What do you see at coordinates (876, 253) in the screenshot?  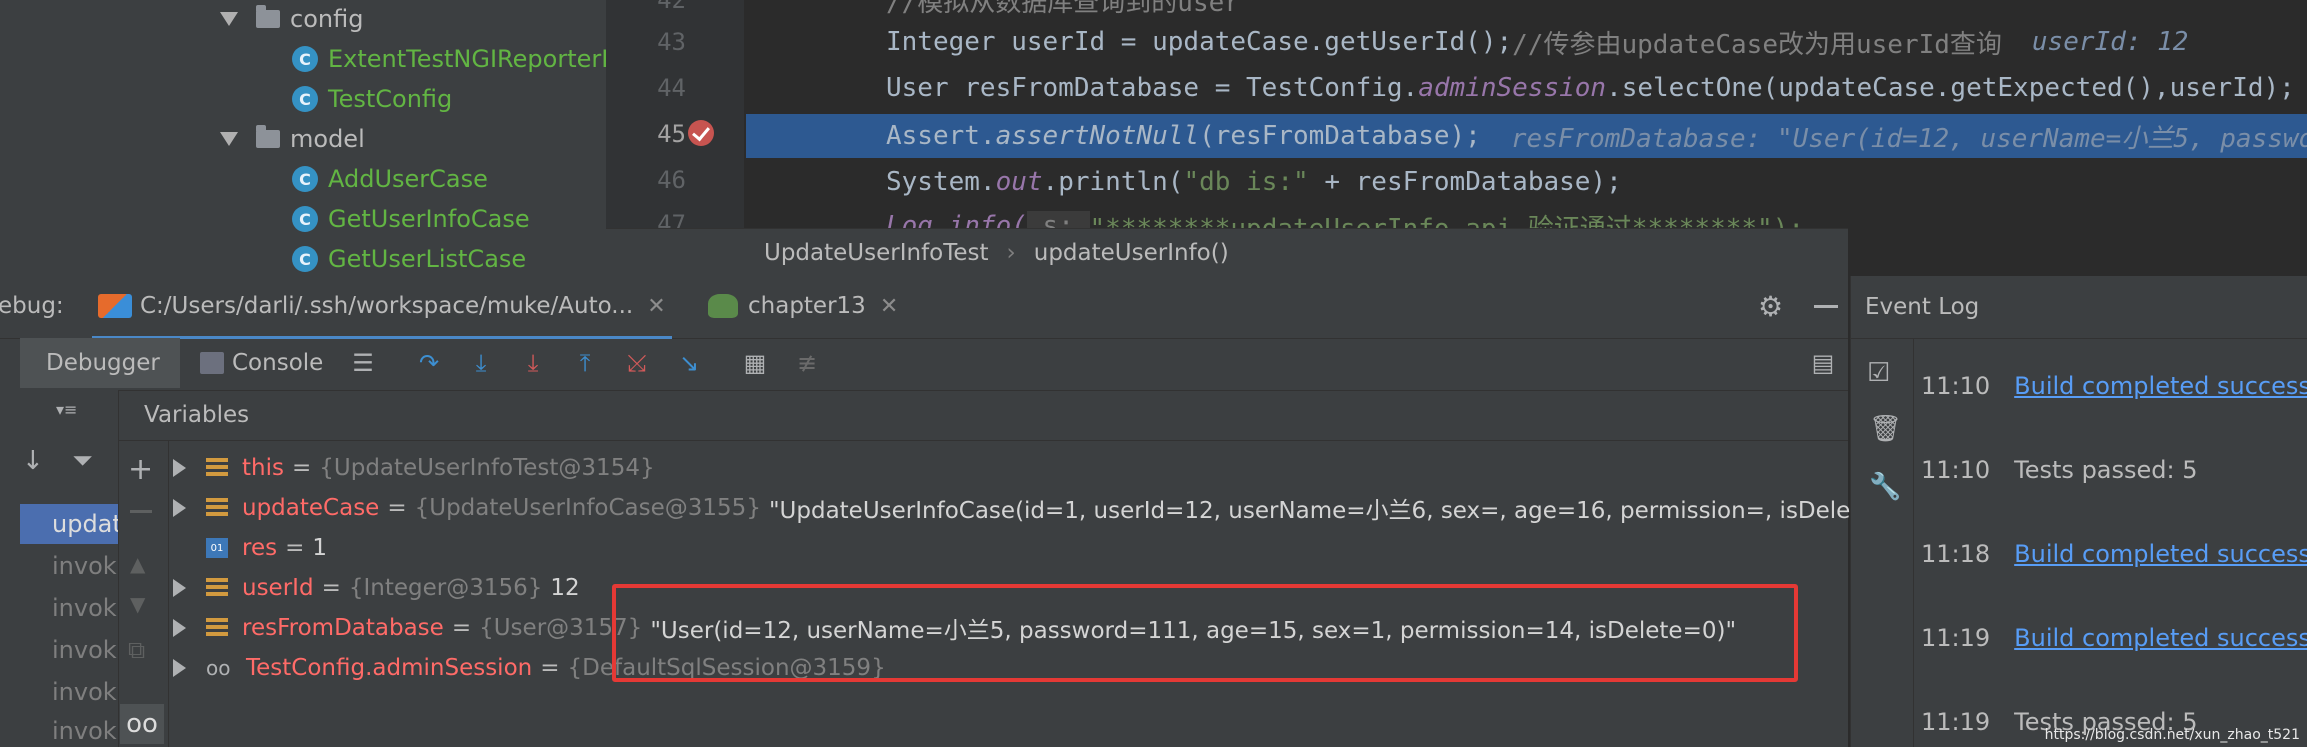 I see `breadcrumb-class: UpdateUserInfoTest` at bounding box center [876, 253].